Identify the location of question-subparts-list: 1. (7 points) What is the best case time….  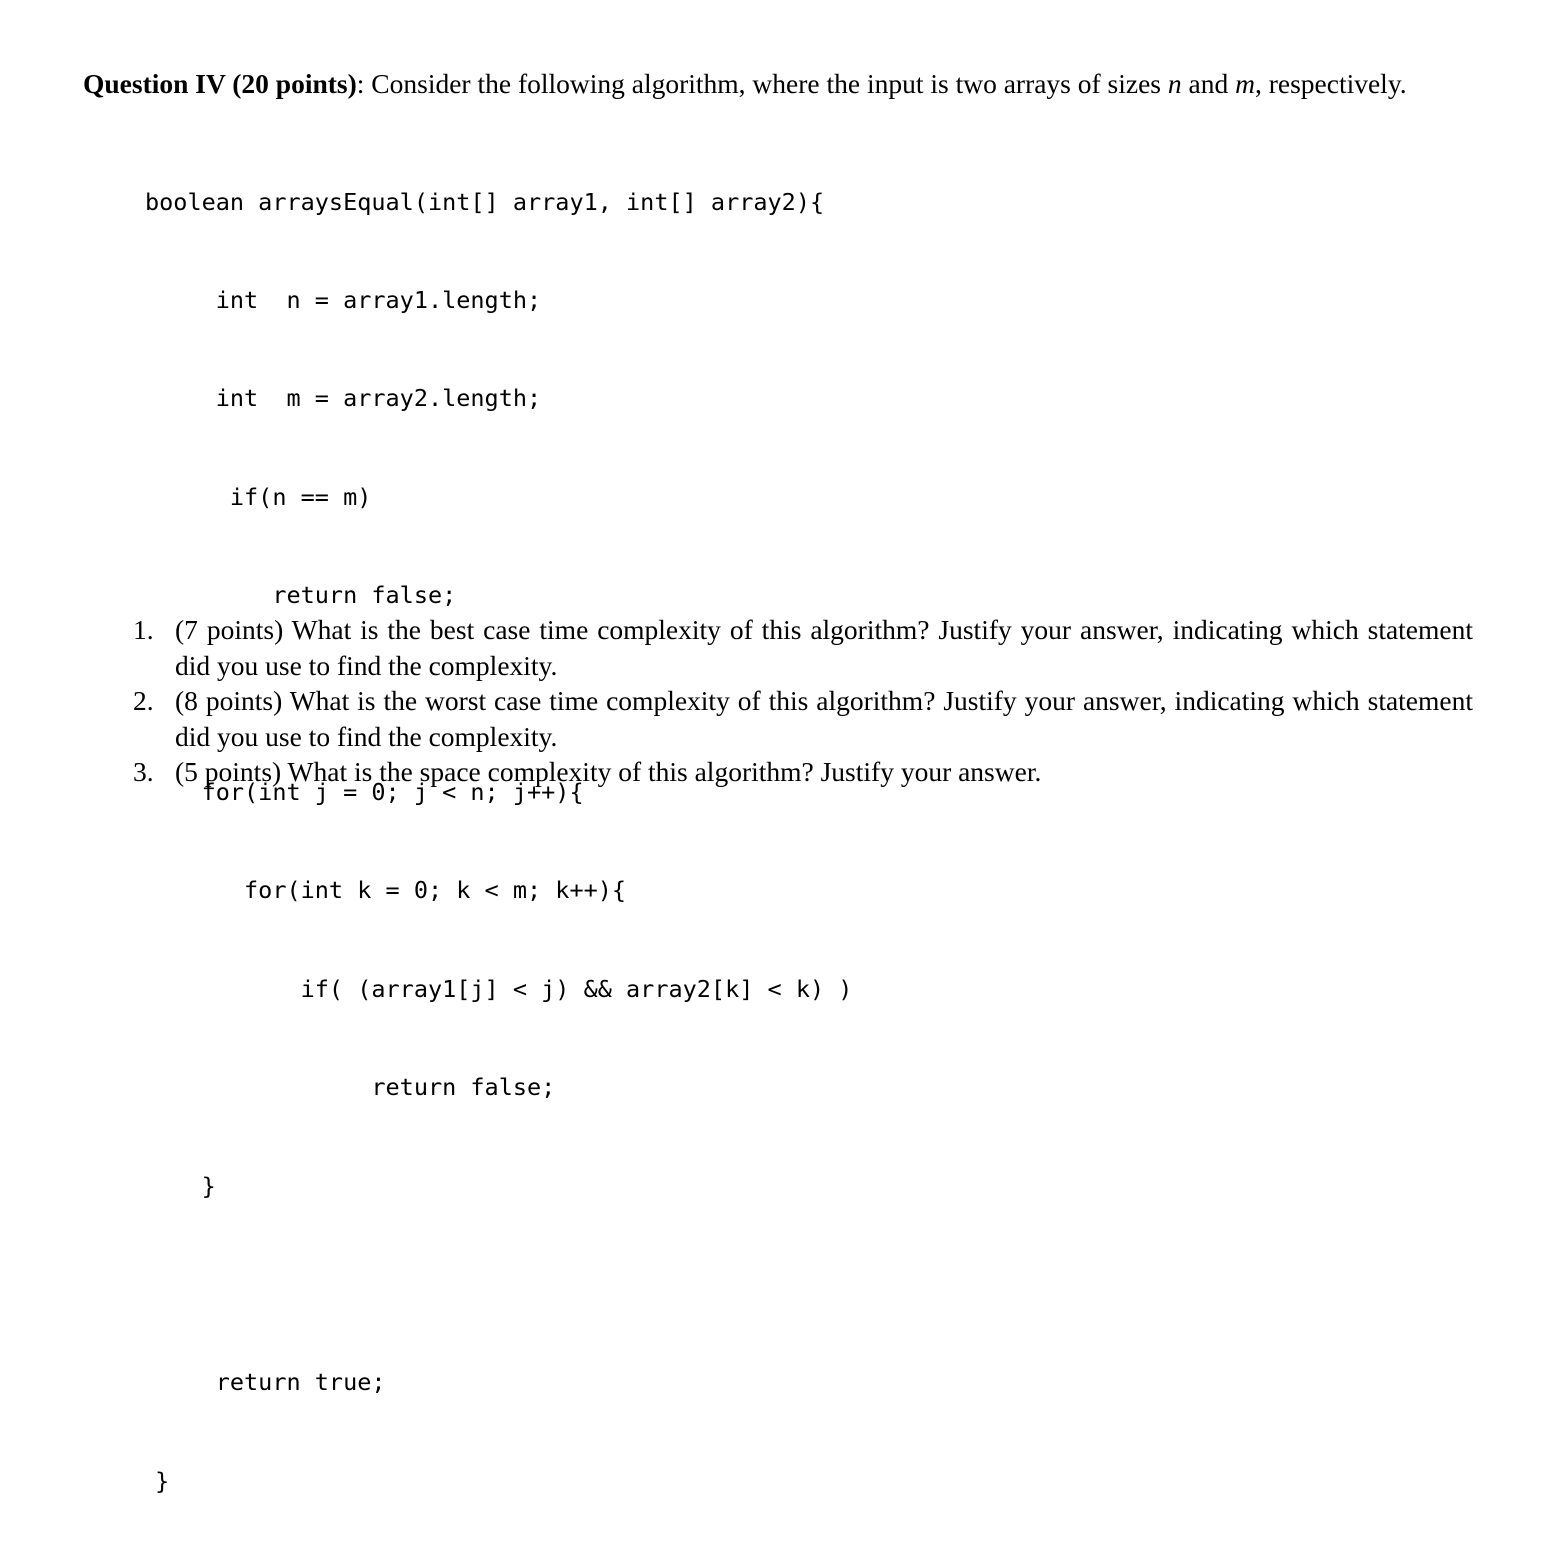
(803, 701).